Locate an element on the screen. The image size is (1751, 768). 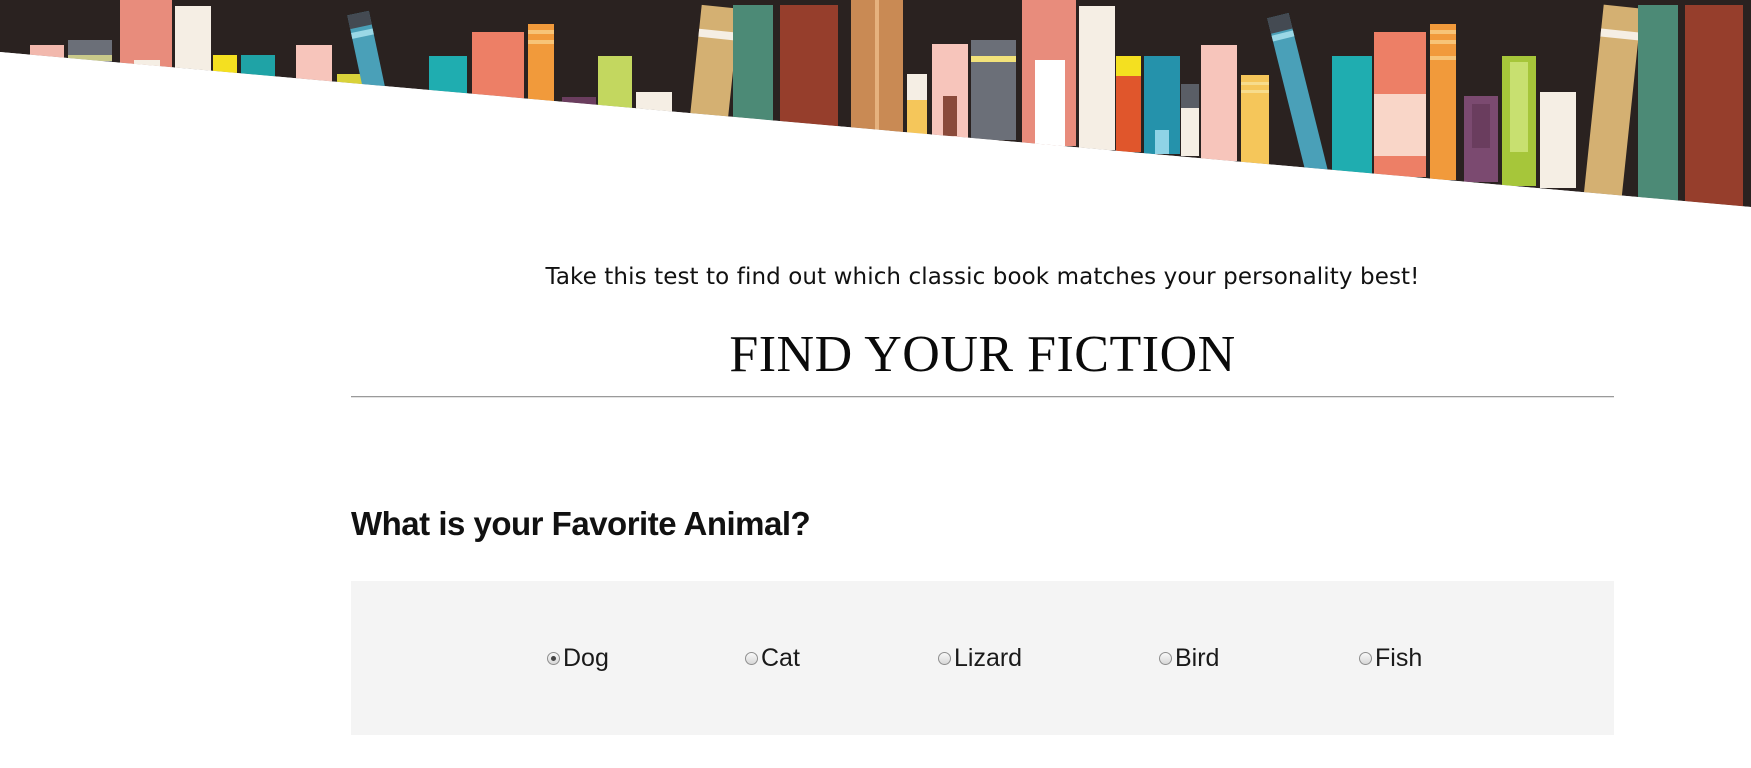
option-bird: Bird is located at coordinates (1189, 658).